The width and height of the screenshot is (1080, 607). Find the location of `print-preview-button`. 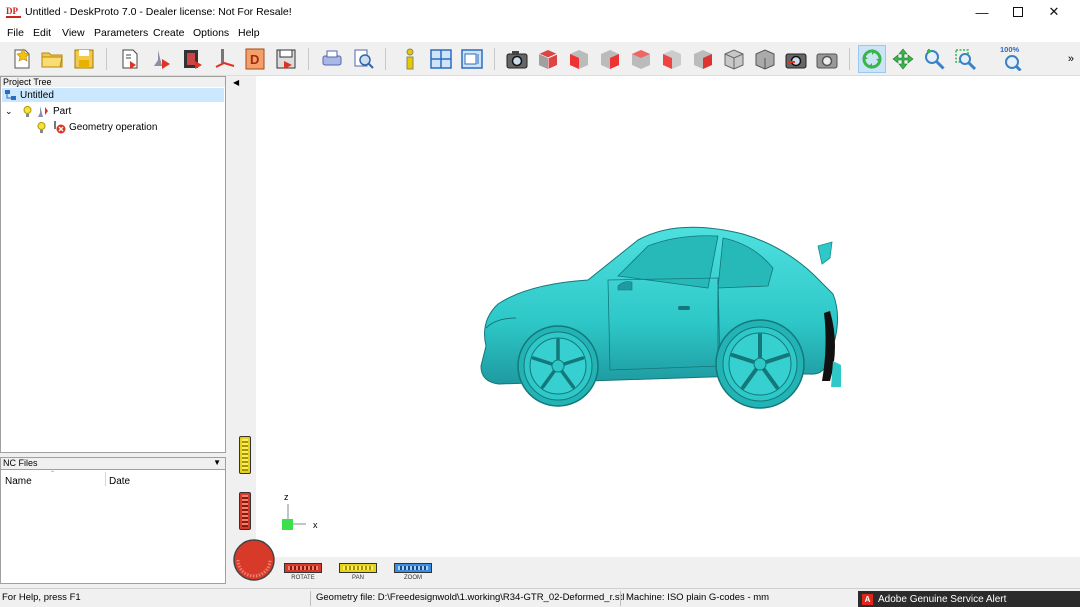

print-preview-button is located at coordinates (363, 59).